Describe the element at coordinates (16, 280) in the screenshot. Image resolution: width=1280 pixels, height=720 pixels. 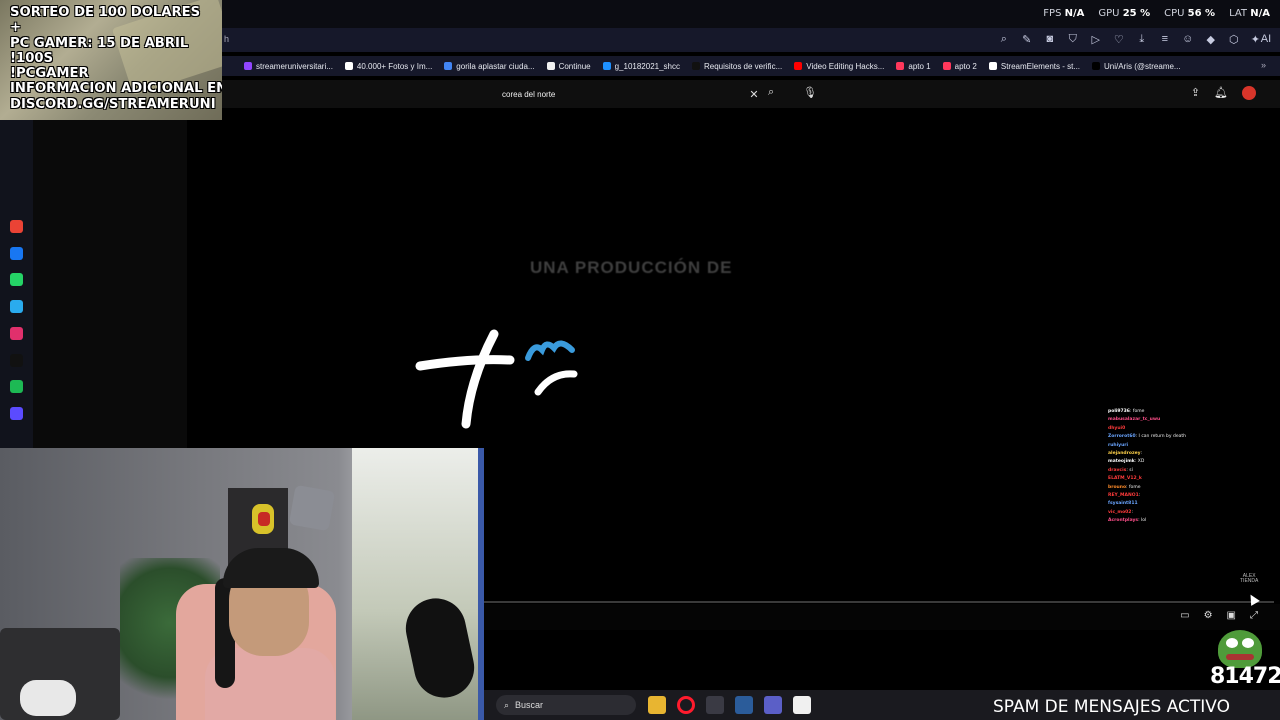
I see `whatsapp-icon` at that location.